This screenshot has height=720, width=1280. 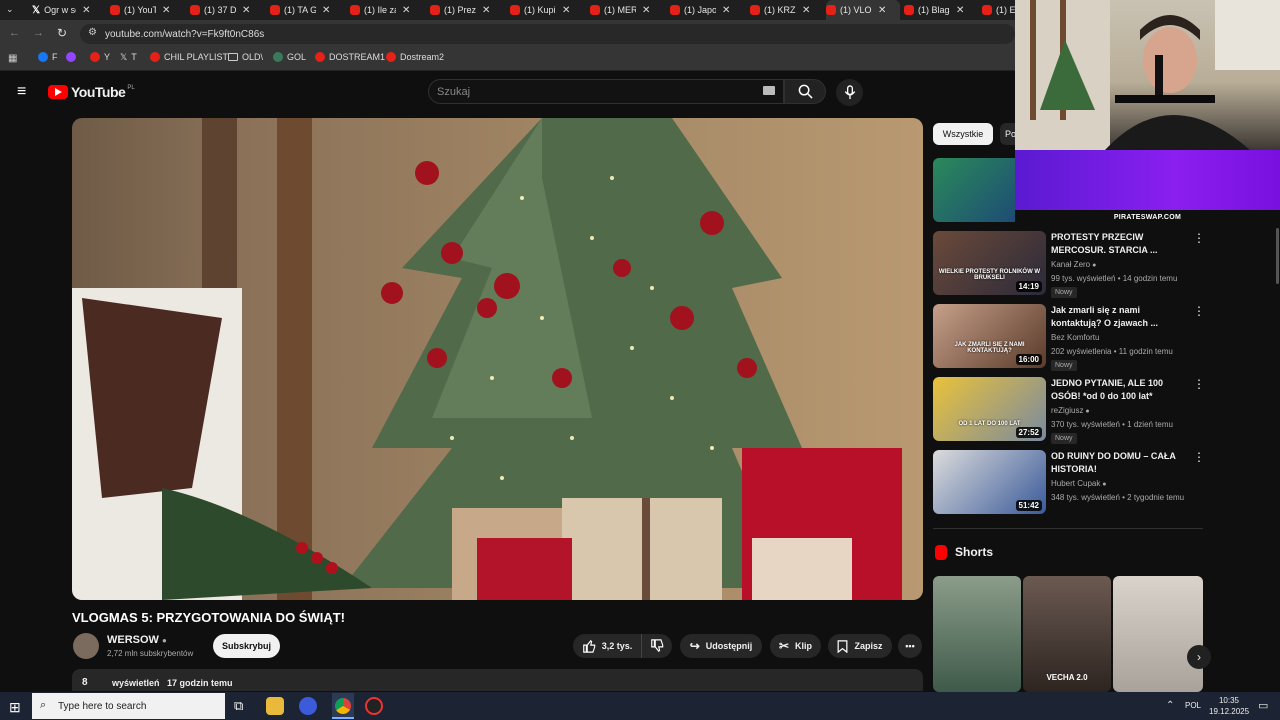 What do you see at coordinates (1073, 264) in the screenshot?
I see `recommendation-channel: Kanał Zero ●` at bounding box center [1073, 264].